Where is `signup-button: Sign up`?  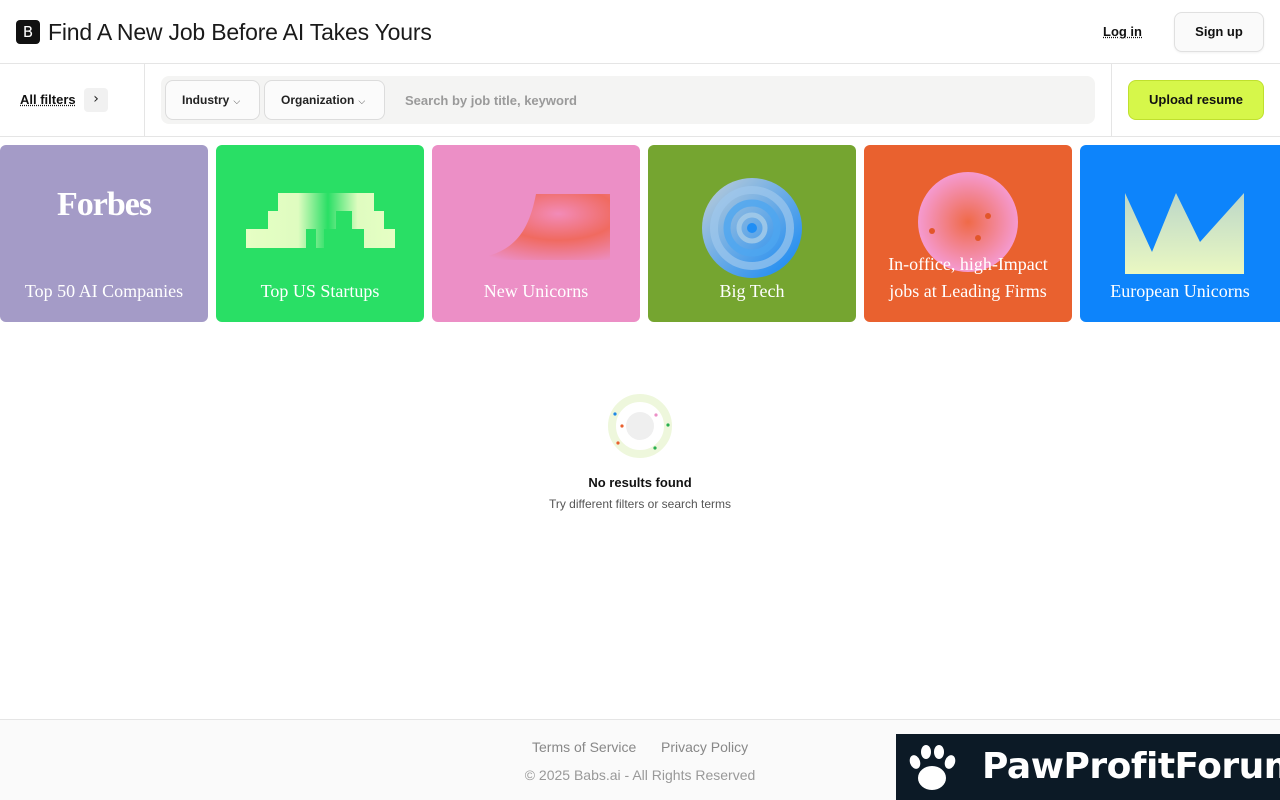 signup-button: Sign up is located at coordinates (1219, 32).